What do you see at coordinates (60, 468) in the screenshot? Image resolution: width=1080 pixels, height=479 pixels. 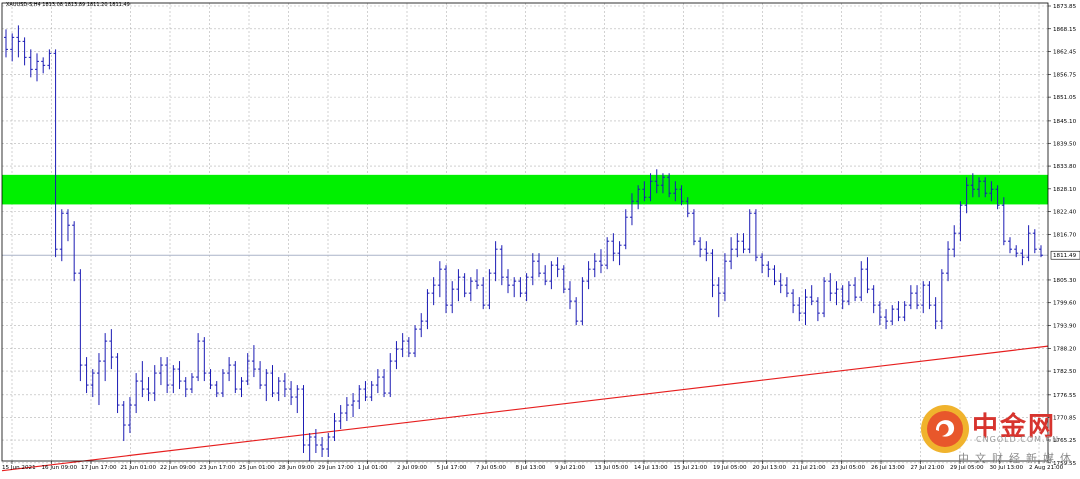 I see `x-tick-label: 16 Jun 09:00` at bounding box center [60, 468].